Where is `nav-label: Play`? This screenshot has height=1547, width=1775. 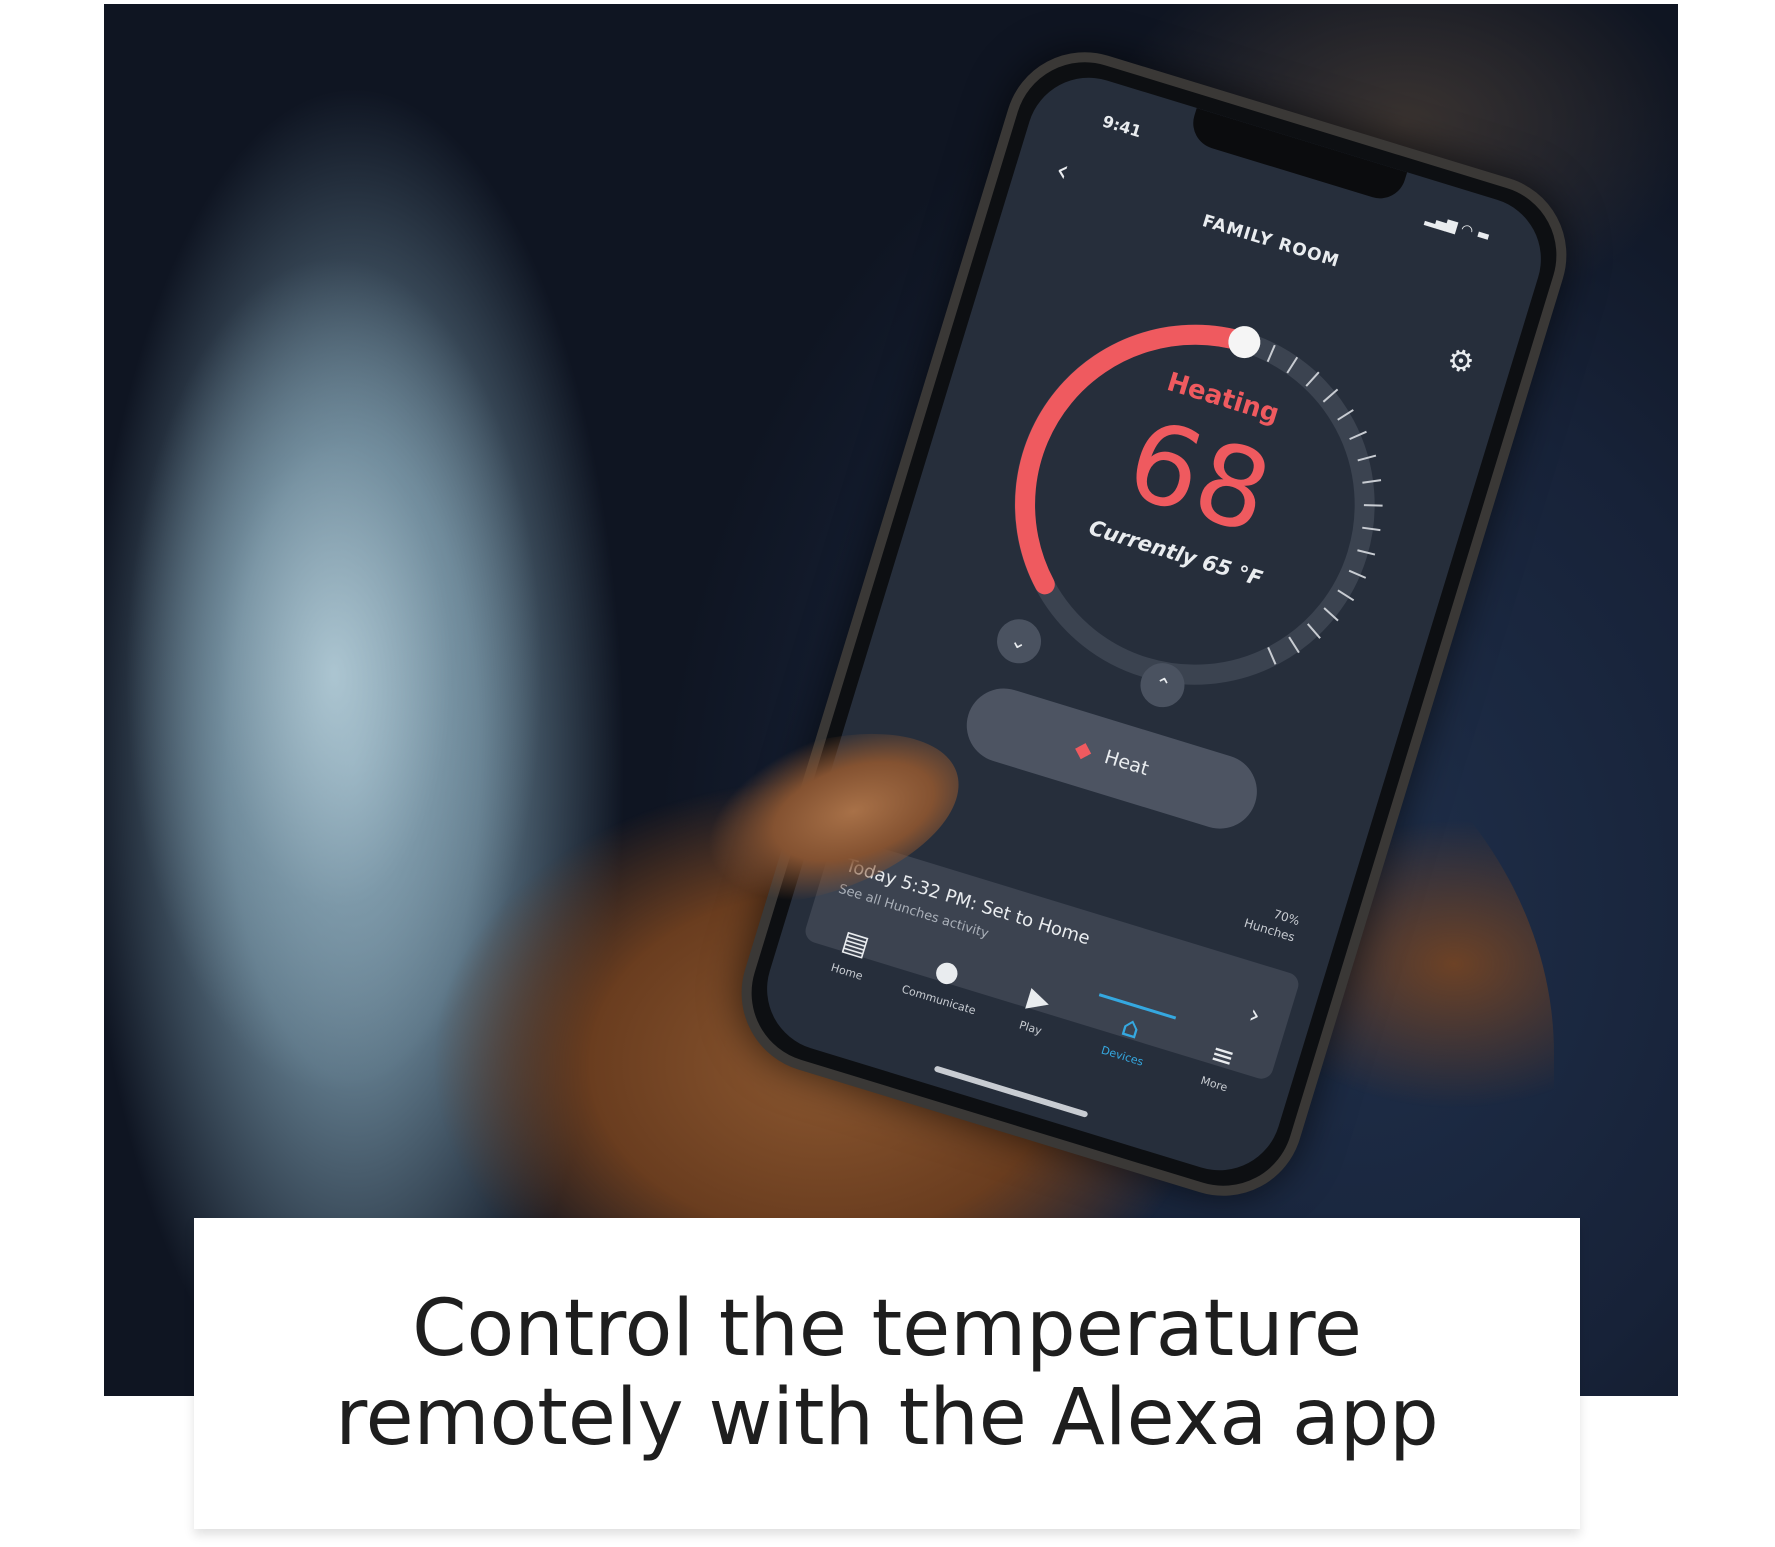 nav-label: Play is located at coordinates (1030, 1028).